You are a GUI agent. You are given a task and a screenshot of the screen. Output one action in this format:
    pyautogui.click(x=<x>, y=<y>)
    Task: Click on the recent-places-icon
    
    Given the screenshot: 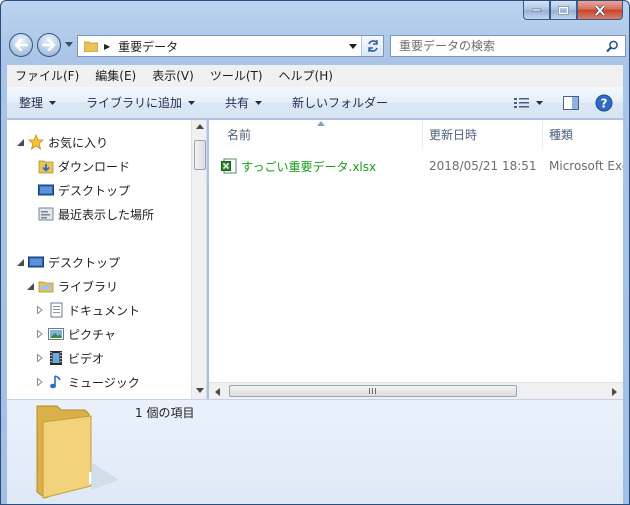 What is the action you would take?
    pyautogui.click(x=46, y=214)
    